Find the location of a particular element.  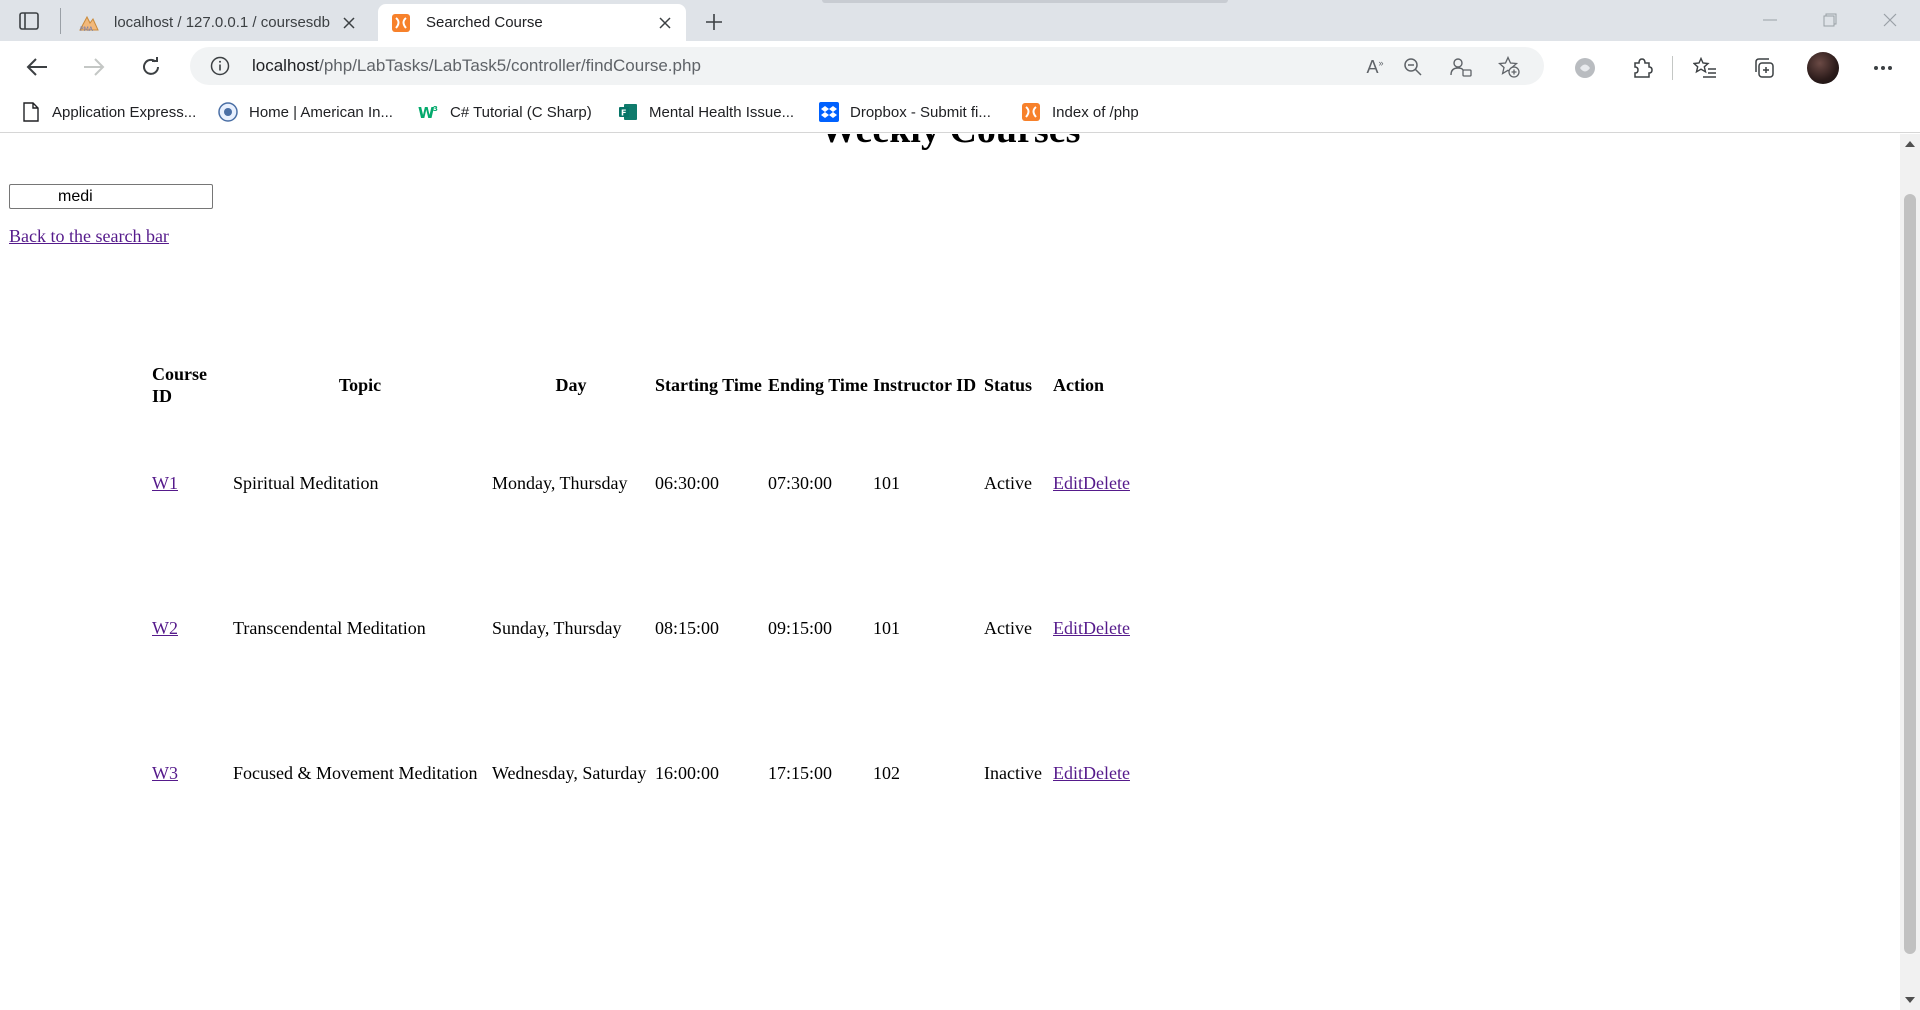

forward-button is located at coordinates (94, 67).